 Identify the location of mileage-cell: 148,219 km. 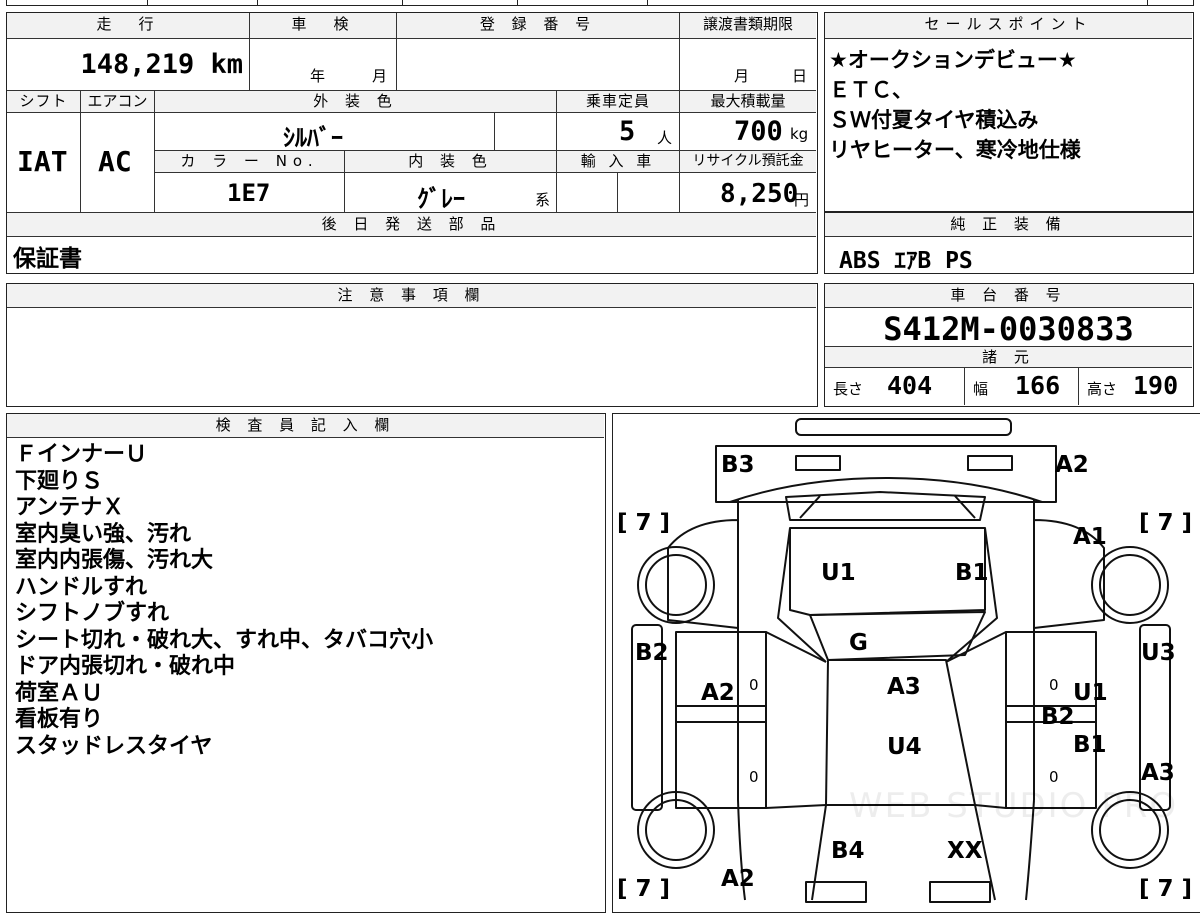
(128, 65).